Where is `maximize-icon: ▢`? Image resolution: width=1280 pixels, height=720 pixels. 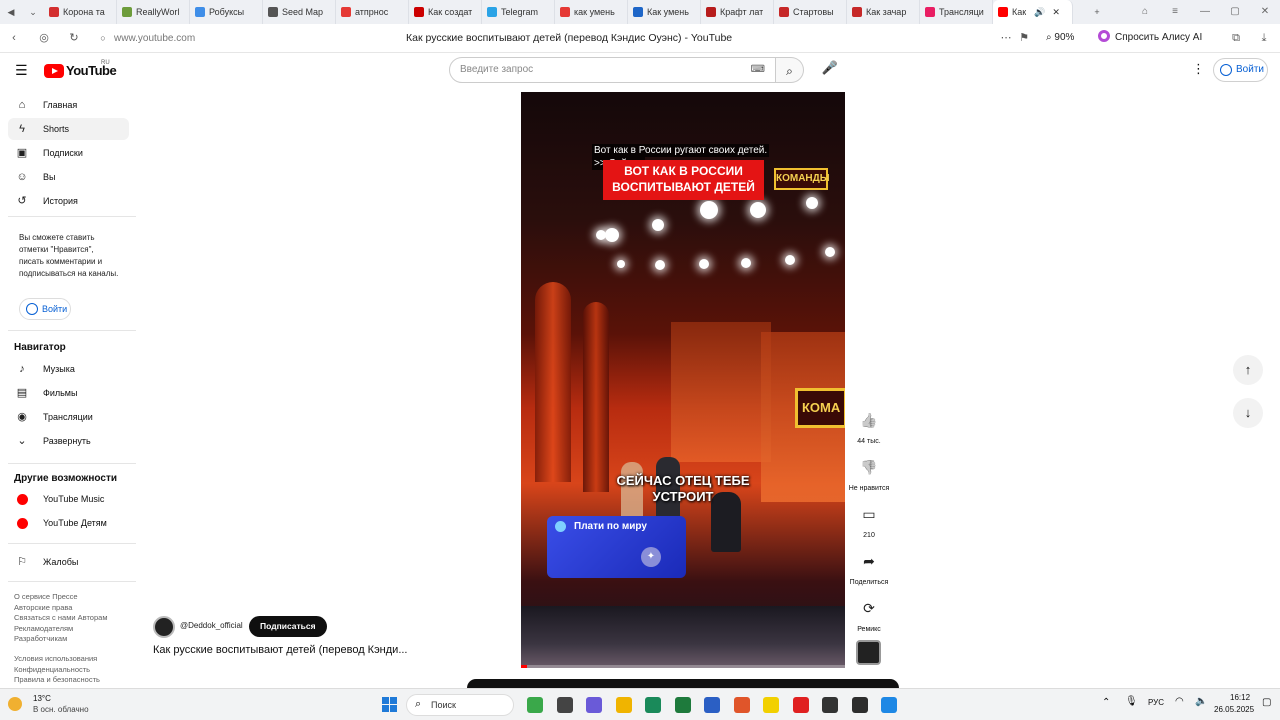 maximize-icon: ▢ is located at coordinates (1235, 12).